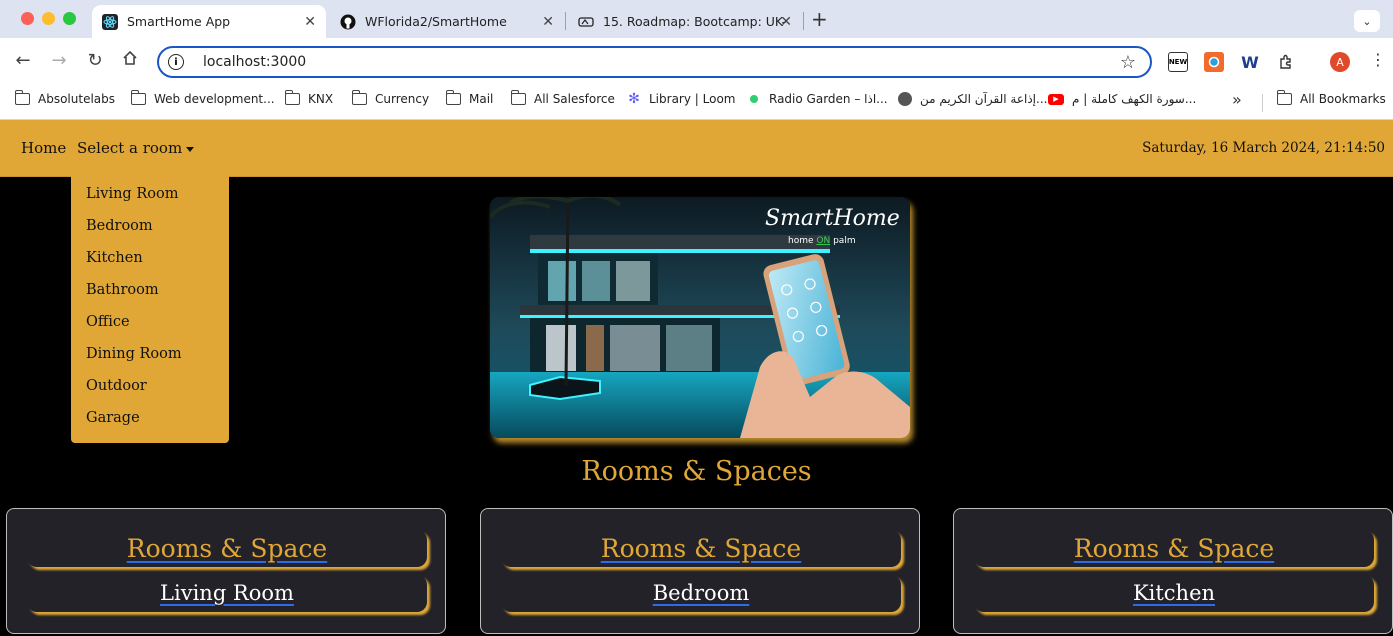  I want to click on bookmark-all-salesforce: All Salesforce, so click(562, 98).